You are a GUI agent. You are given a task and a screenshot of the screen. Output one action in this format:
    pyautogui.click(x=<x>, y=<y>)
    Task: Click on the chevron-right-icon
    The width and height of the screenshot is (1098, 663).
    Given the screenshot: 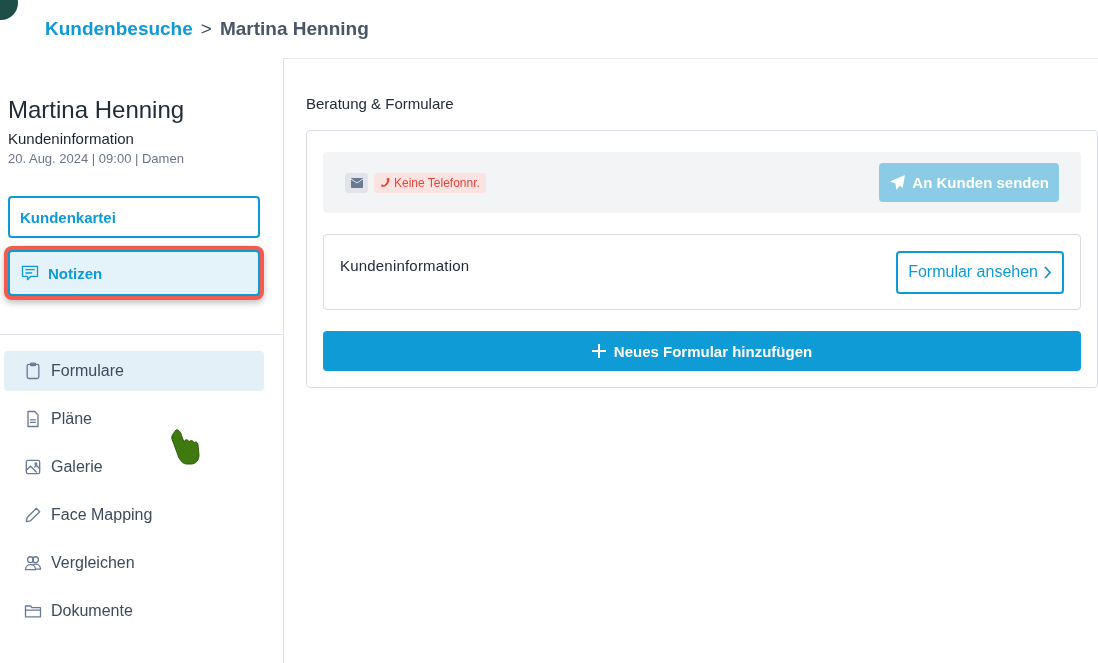 What is the action you would take?
    pyautogui.click(x=1048, y=272)
    